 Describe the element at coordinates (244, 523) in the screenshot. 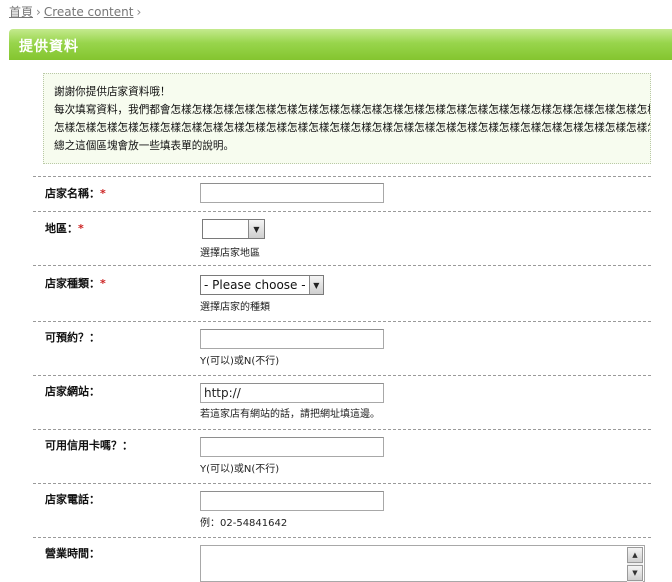

I see `phone-hint: 例：02-54841642` at that location.